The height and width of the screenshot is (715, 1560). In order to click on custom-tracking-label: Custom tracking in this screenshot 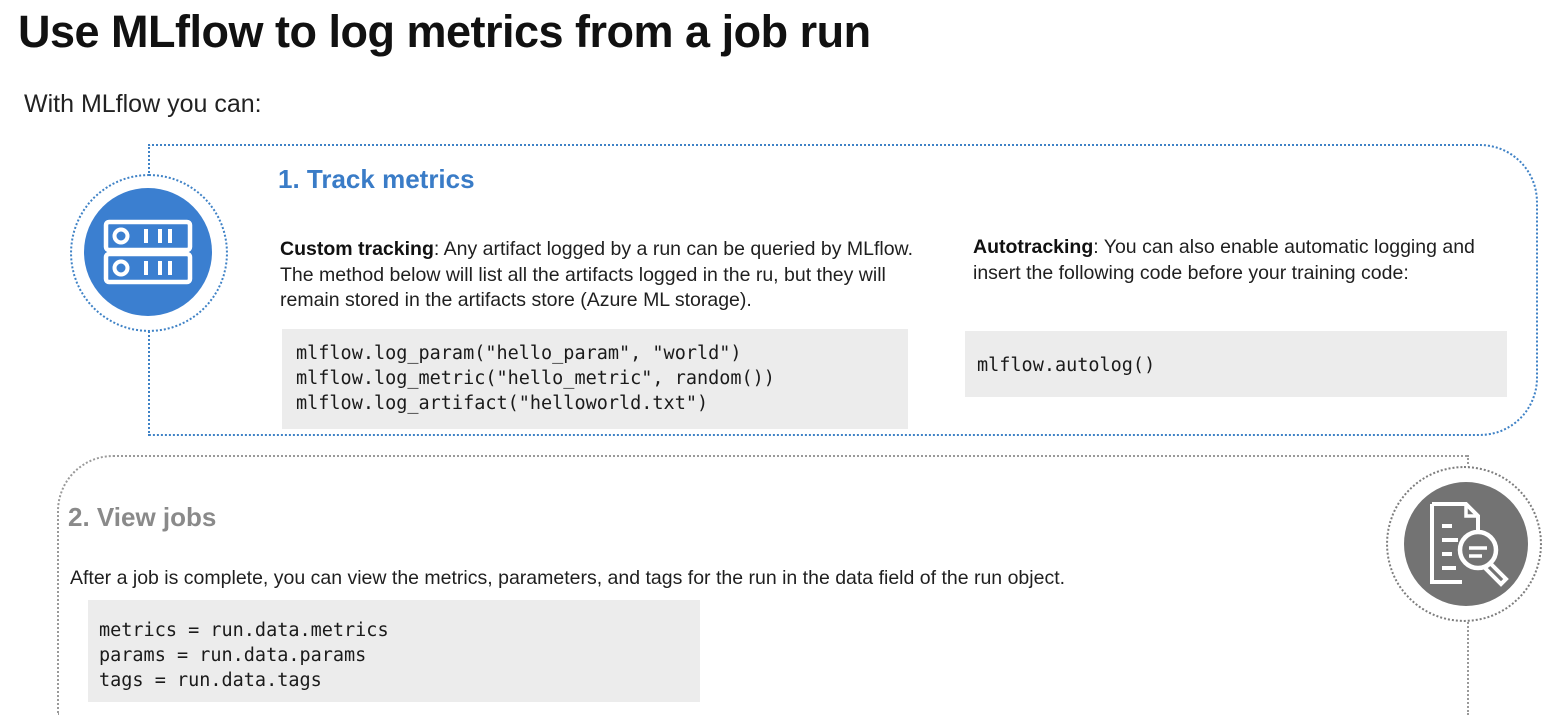, I will do `click(357, 249)`.